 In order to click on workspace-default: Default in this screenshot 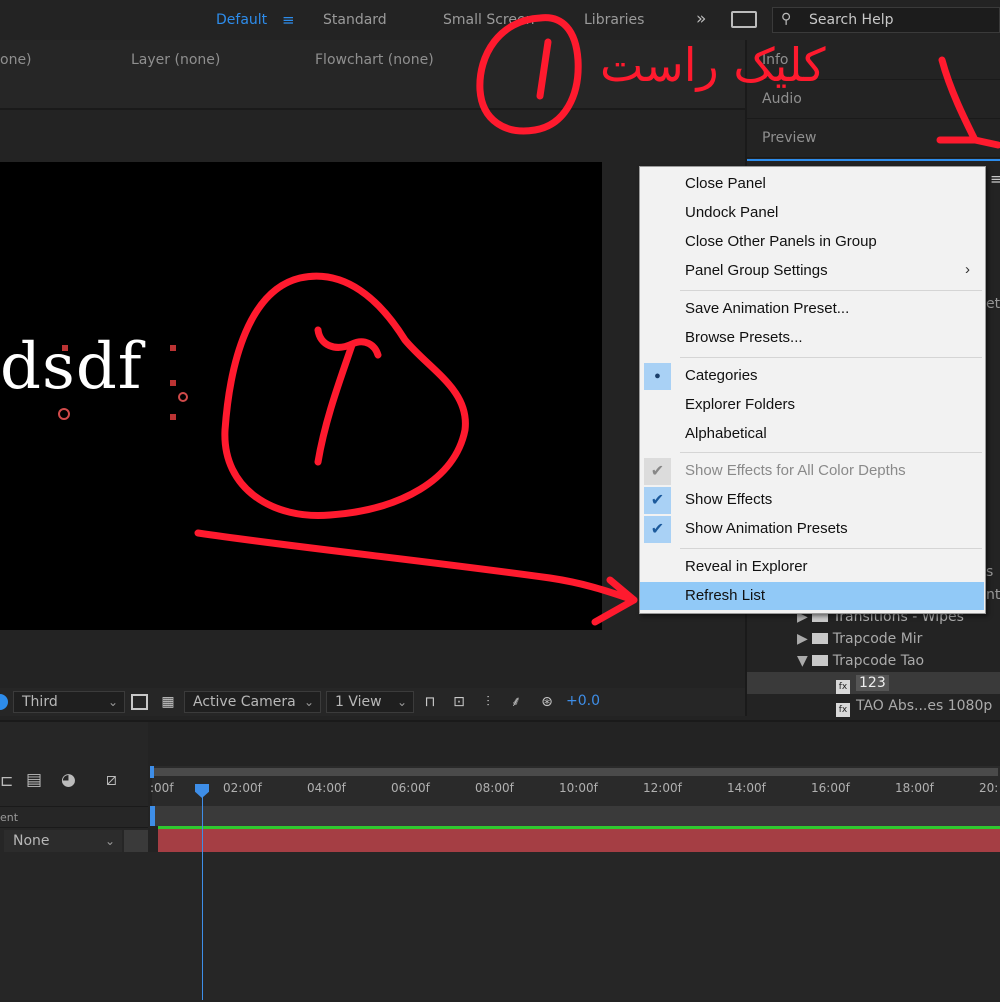, I will do `click(241, 20)`.